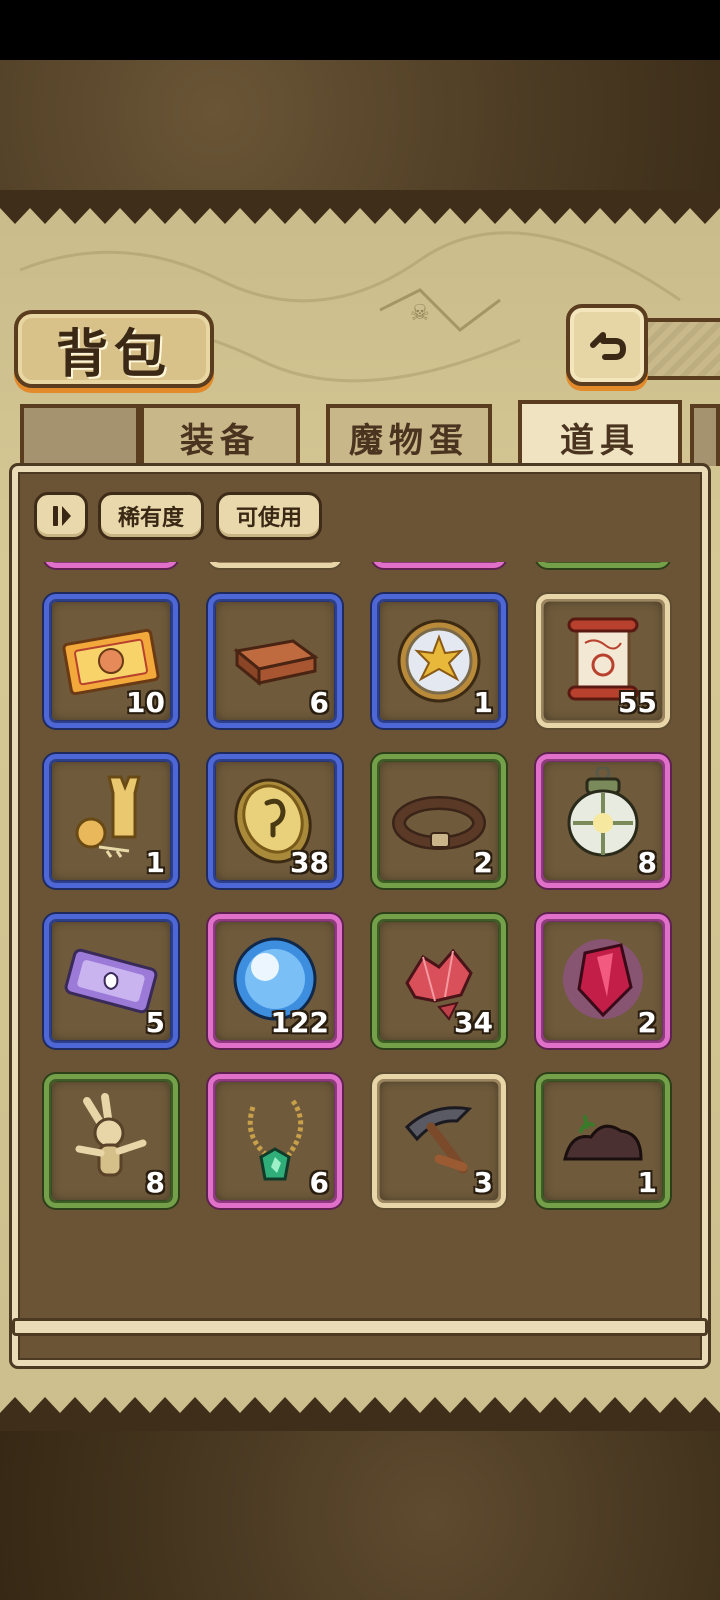 The width and height of the screenshot is (720, 1600). I want to click on tab-items: 道具, so click(600, 435).